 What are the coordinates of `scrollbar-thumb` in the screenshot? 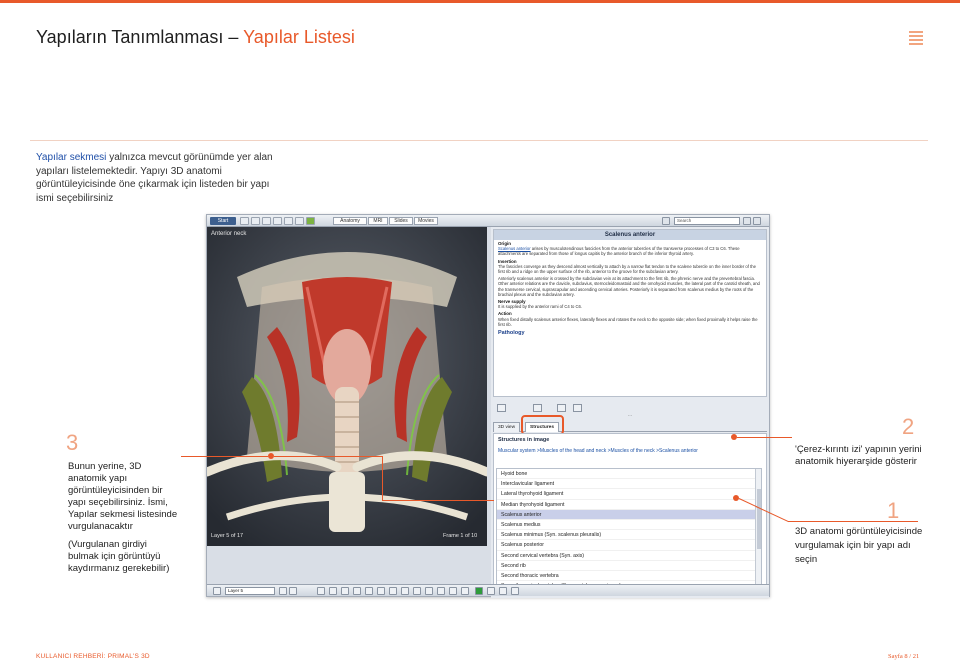 It's located at (759, 519).